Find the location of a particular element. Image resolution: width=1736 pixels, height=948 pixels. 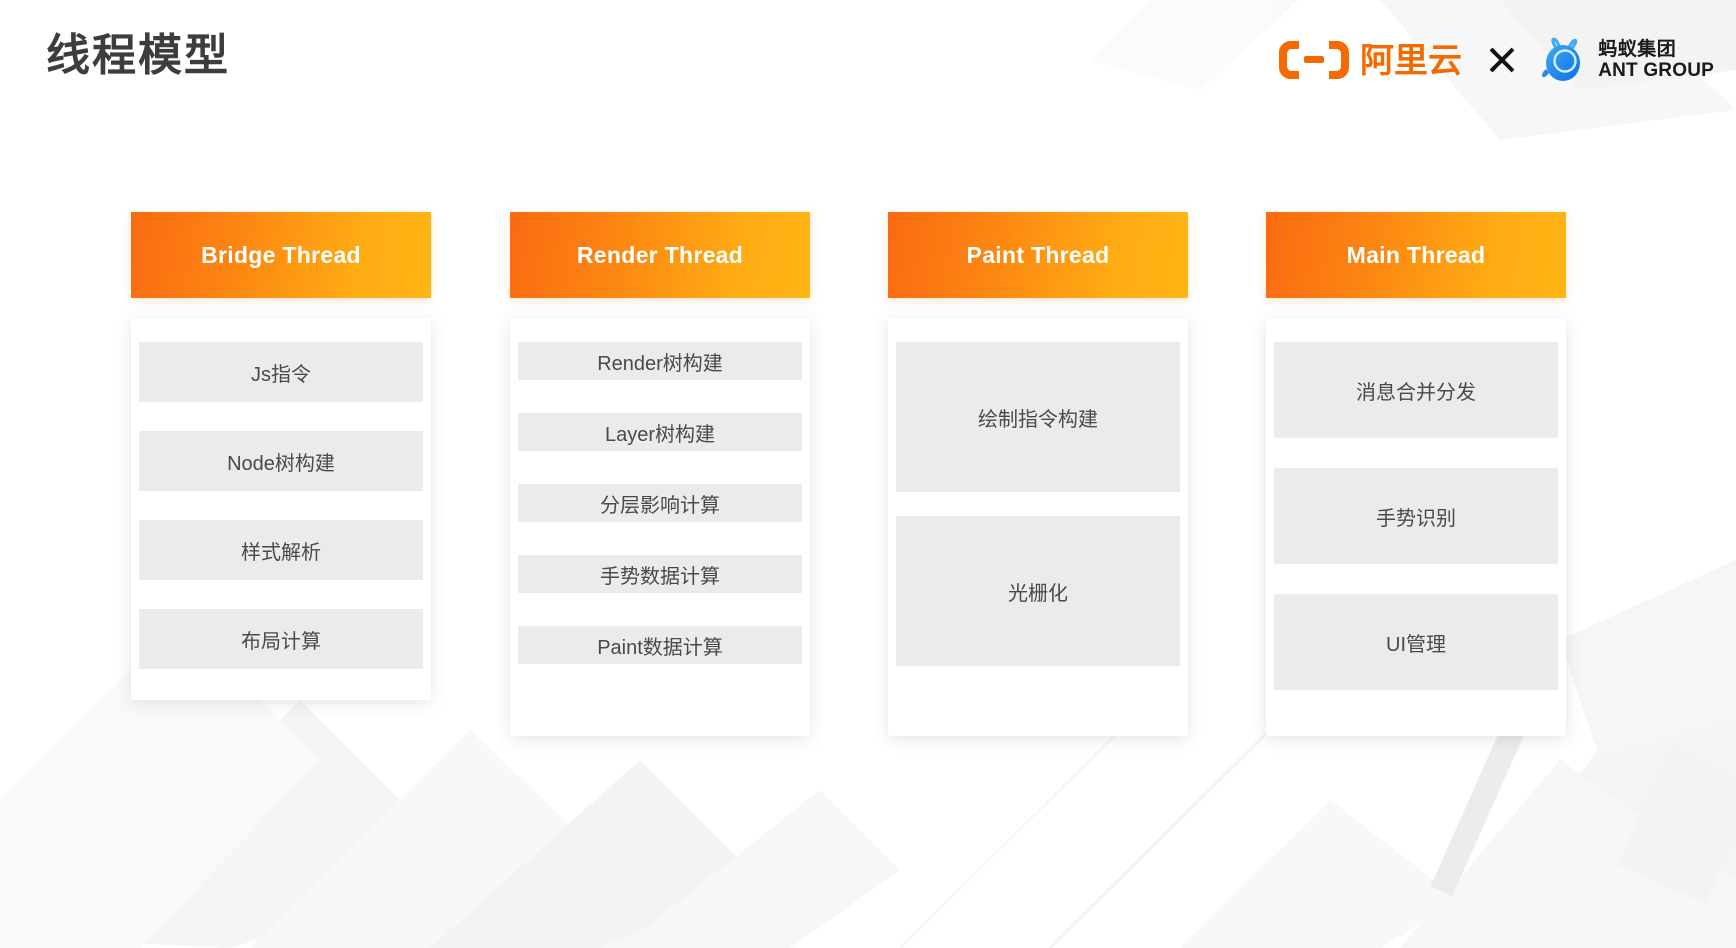

thread-task-item: Render树构建 is located at coordinates (660, 361).